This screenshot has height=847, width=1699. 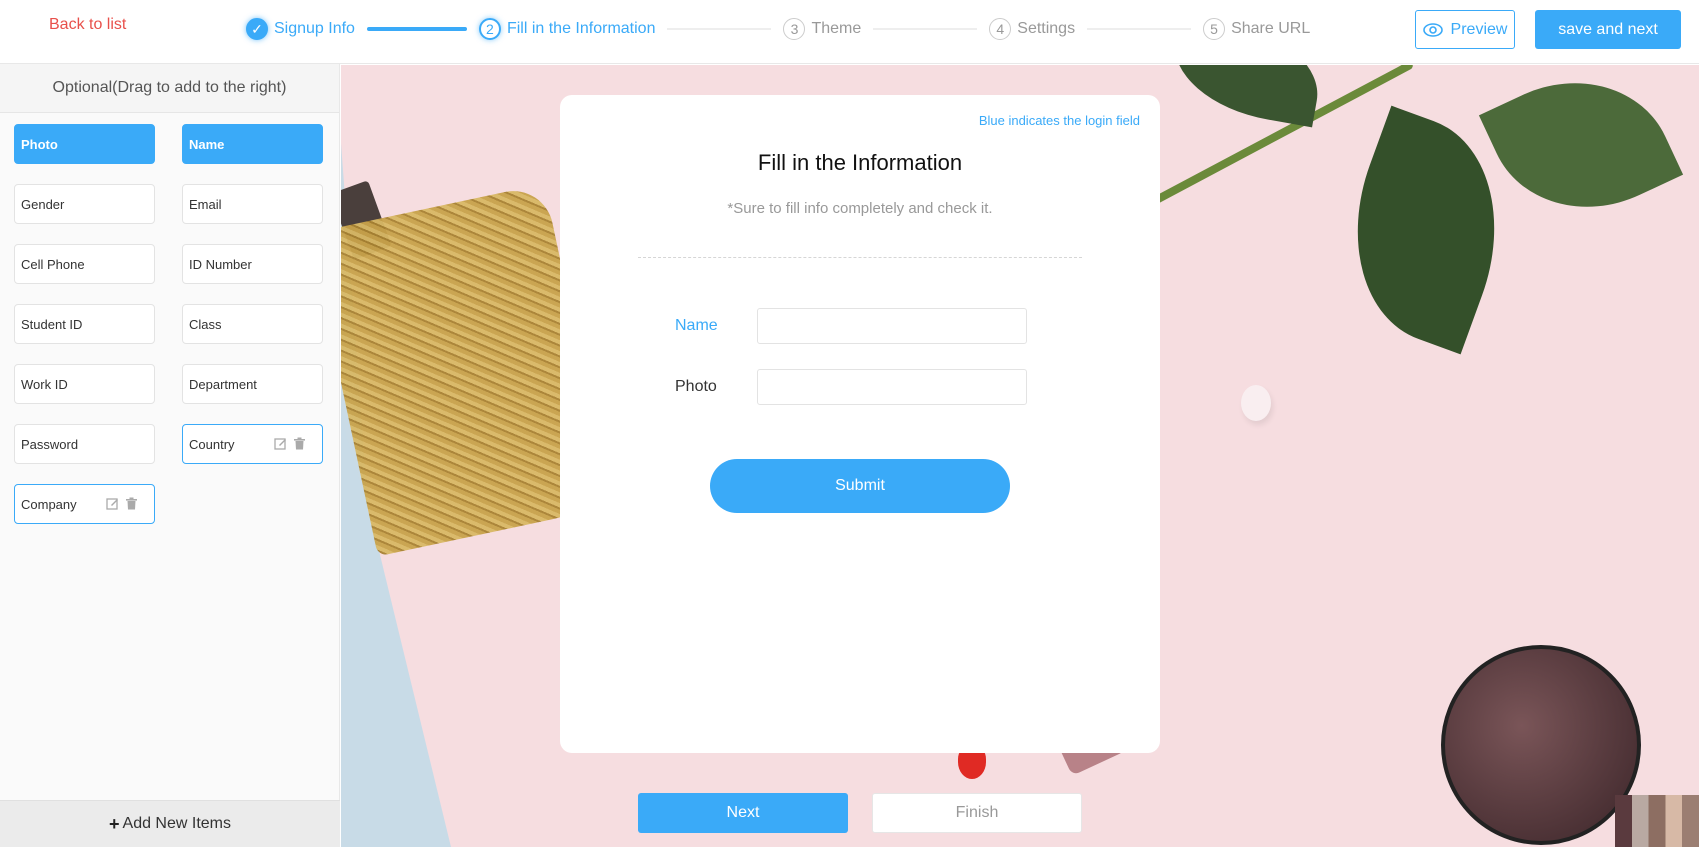 I want to click on step-signup-info: ✓ Signup Info, so click(x=300, y=29).